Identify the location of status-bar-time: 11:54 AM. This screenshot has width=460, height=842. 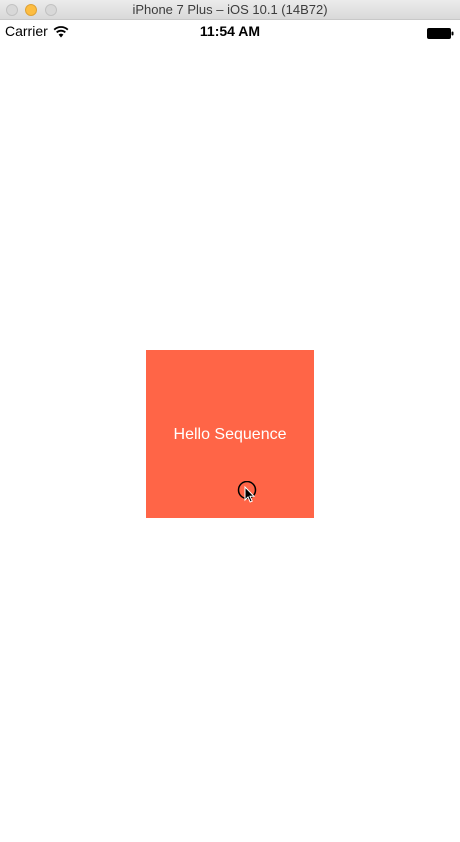
(230, 31).